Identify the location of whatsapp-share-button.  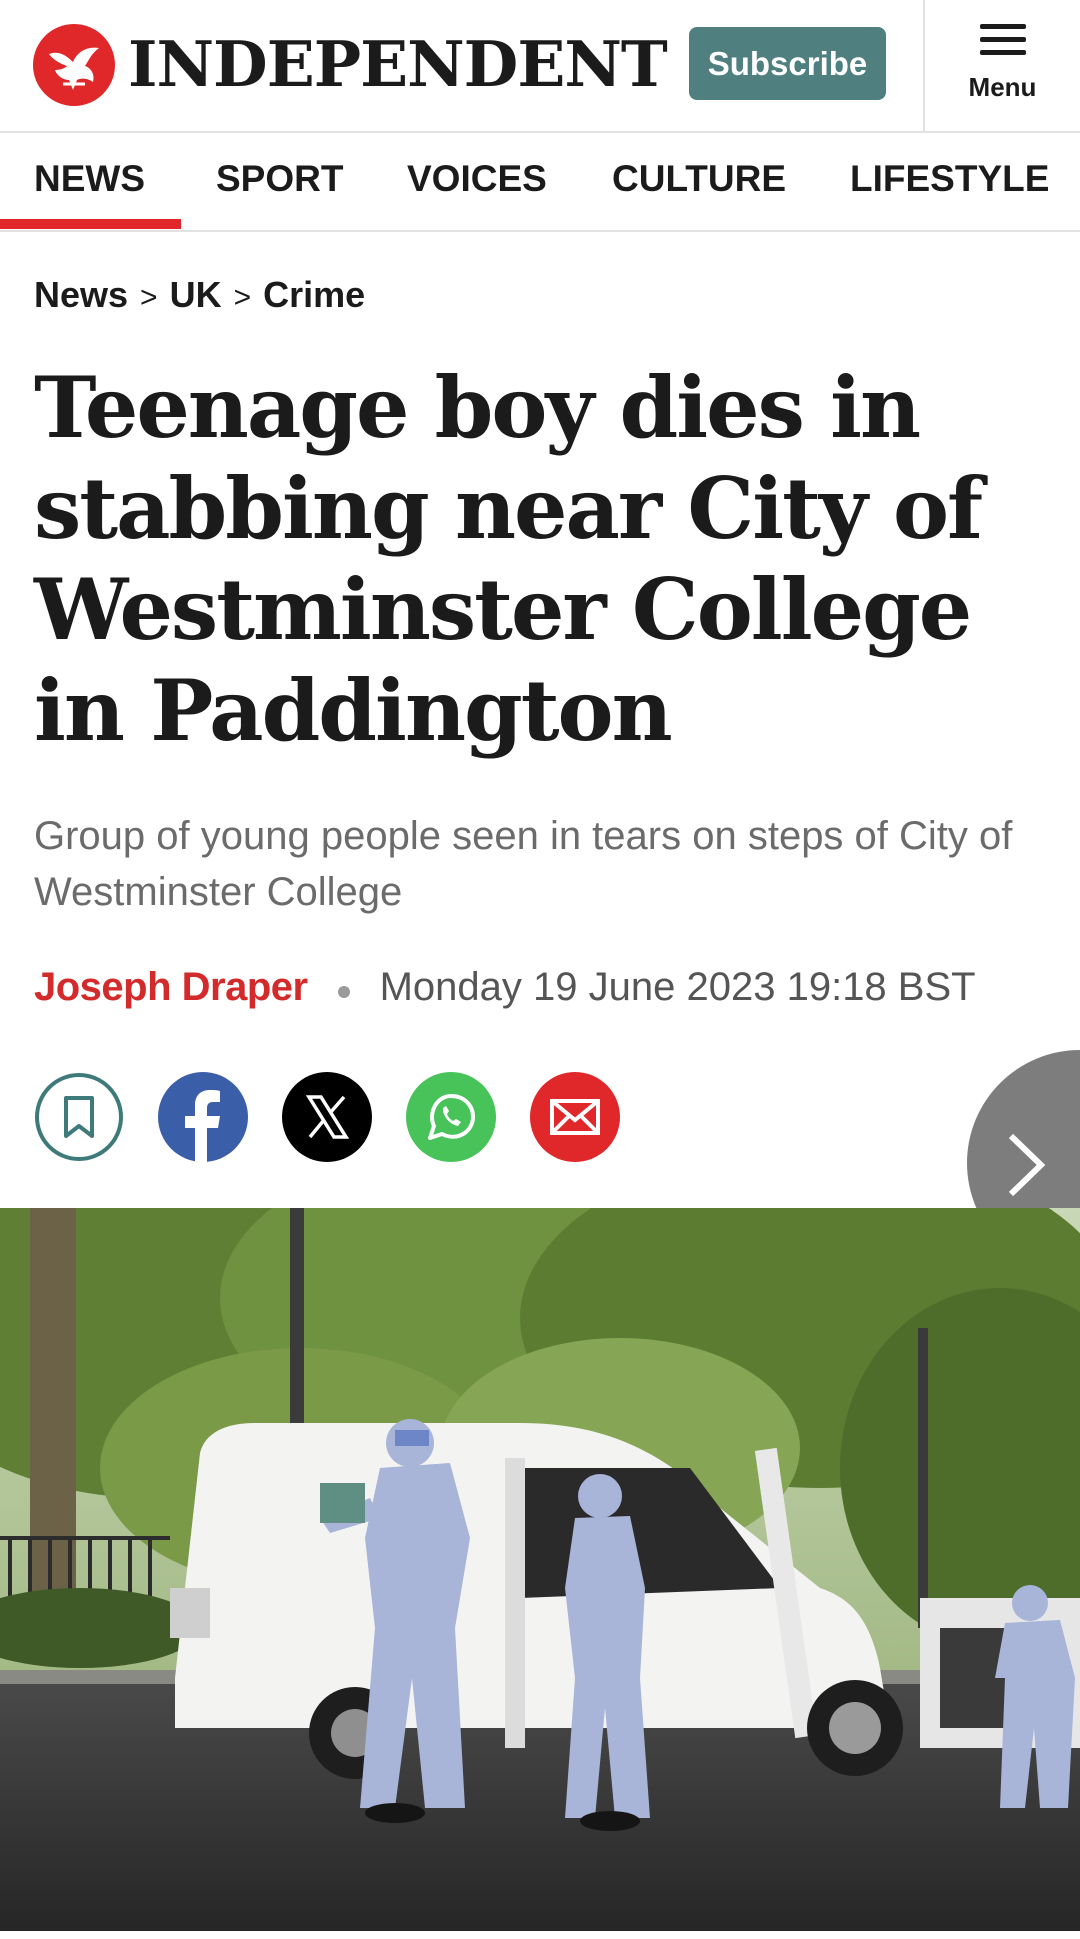
(451, 1117).